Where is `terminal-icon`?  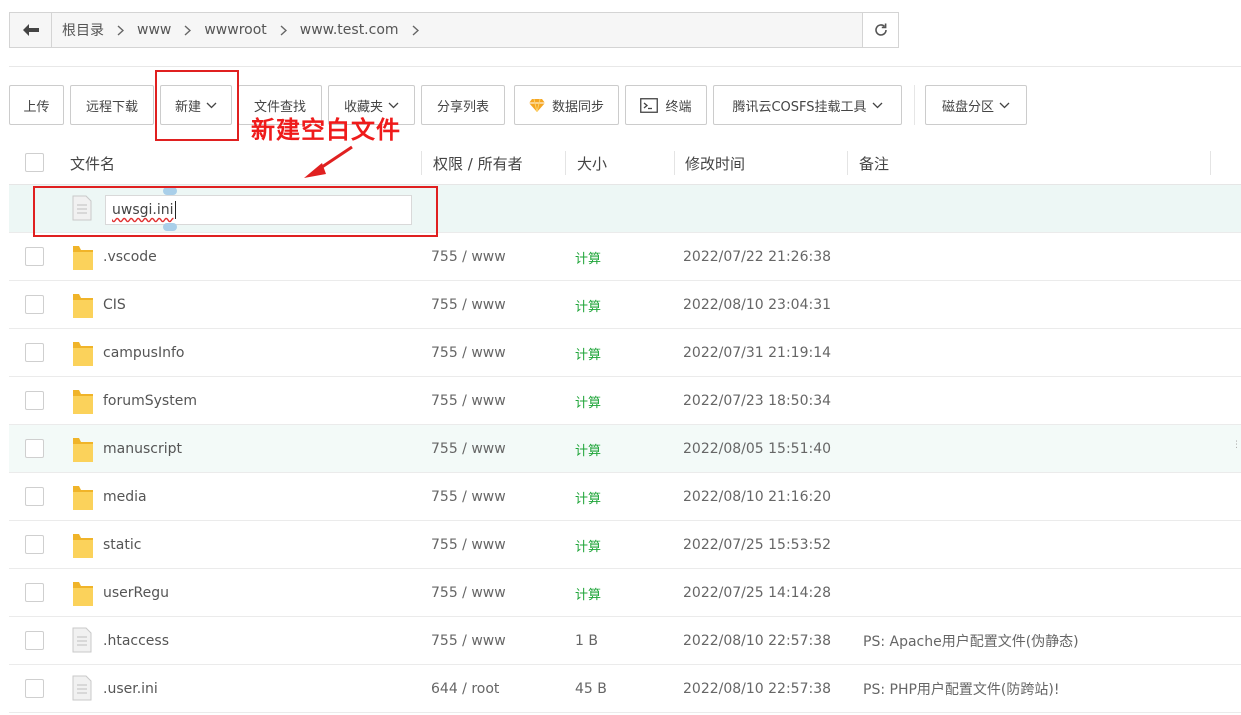 terminal-icon is located at coordinates (649, 105).